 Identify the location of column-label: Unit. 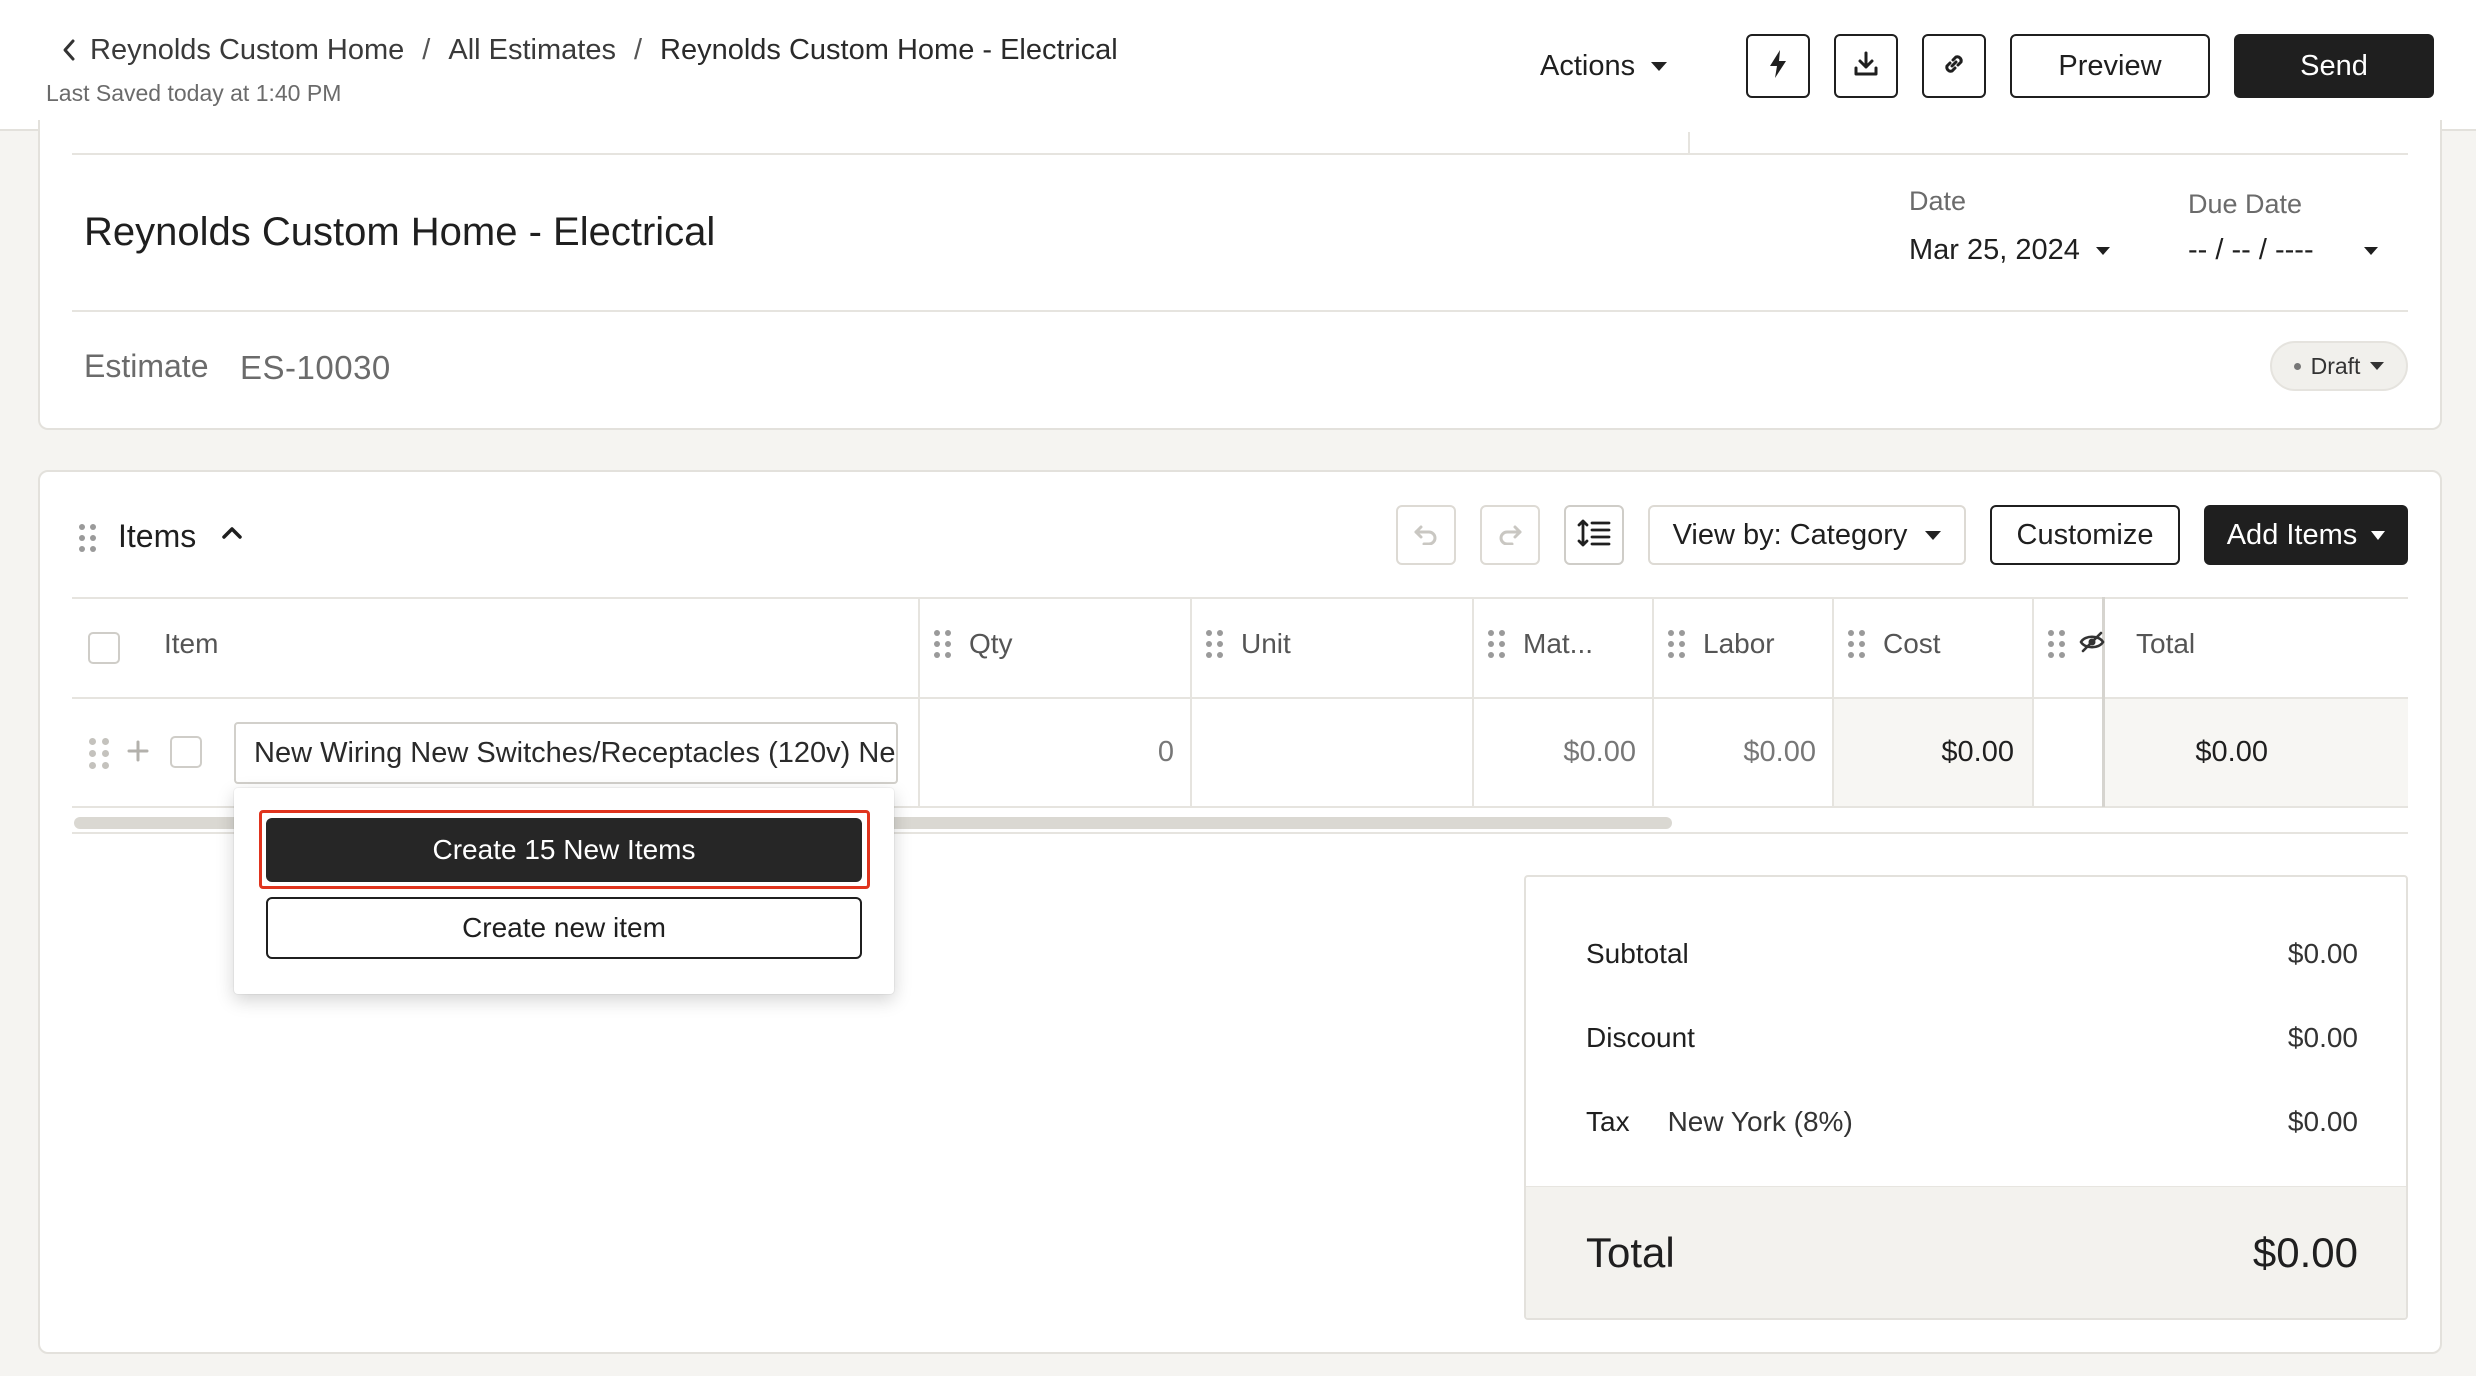
(1266, 643).